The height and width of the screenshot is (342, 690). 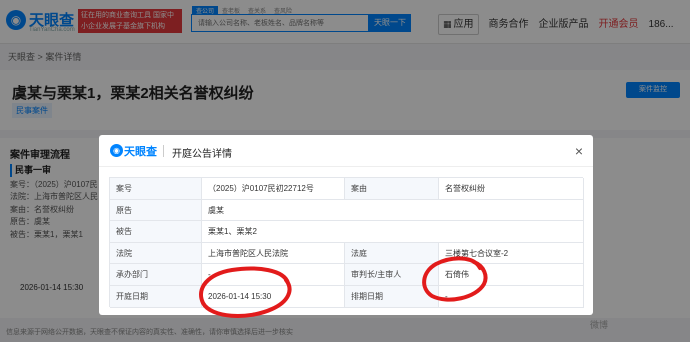 I want to click on table-row: 开庭日期 2026-01-14 15:30 排期日期 -, so click(x=347, y=297).